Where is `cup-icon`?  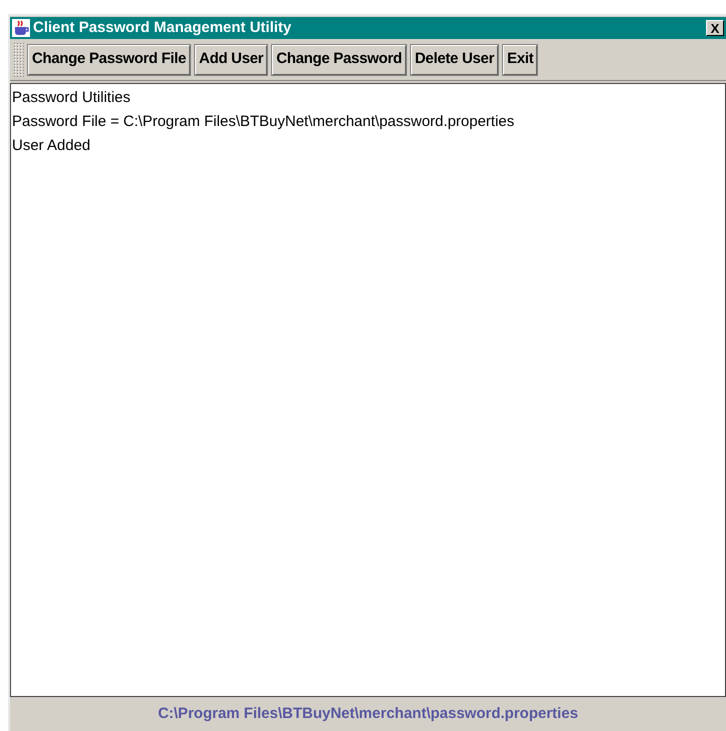 cup-icon is located at coordinates (21, 28).